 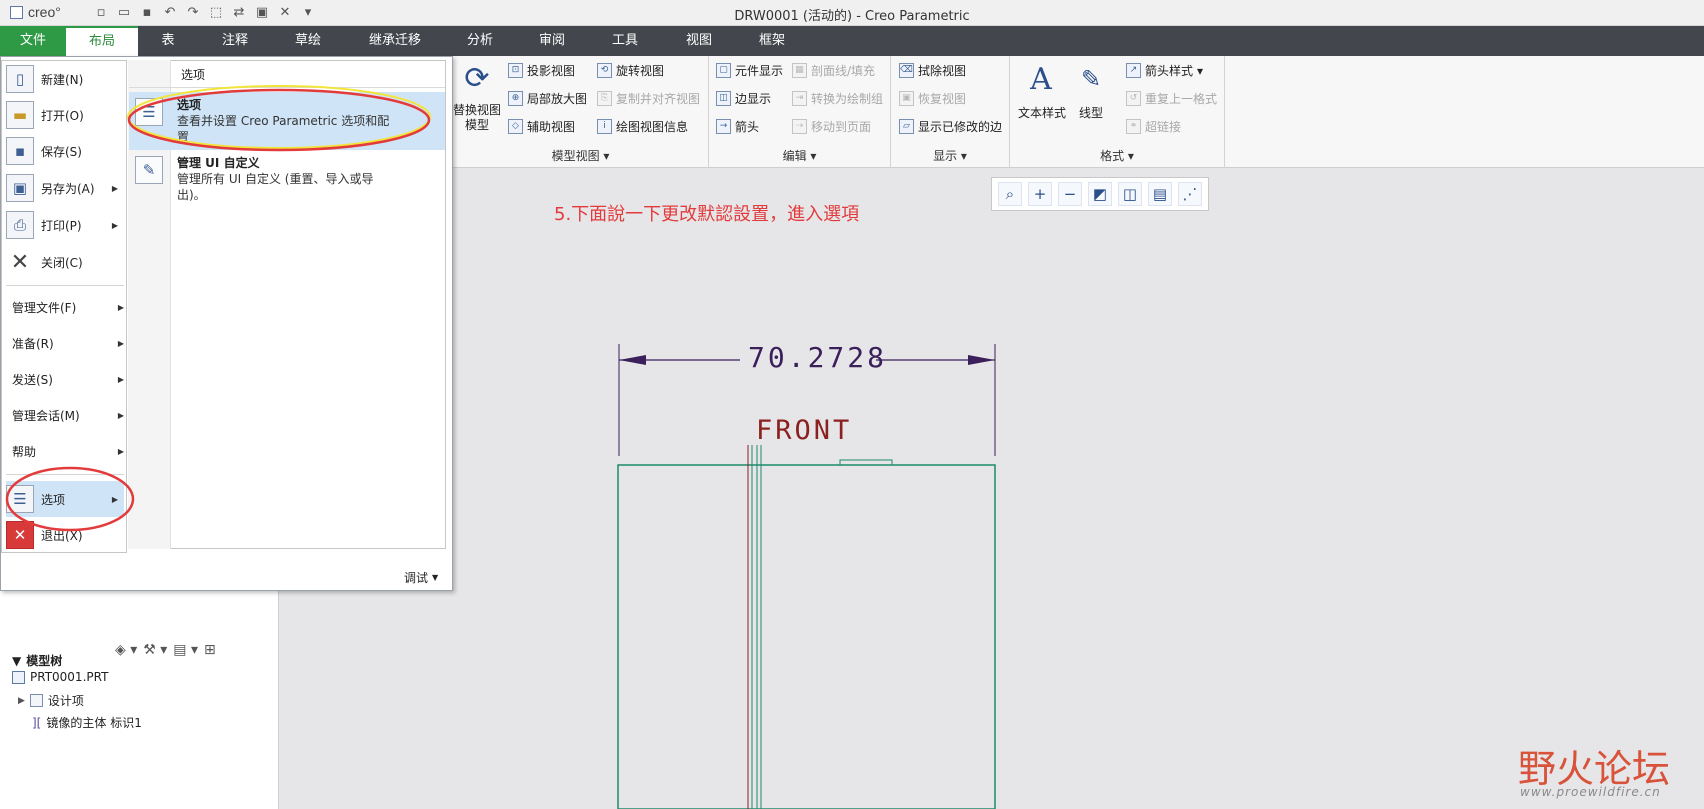 What do you see at coordinates (1590, 792) in the screenshot?
I see `forum-url: www.proewildfire.cn` at bounding box center [1590, 792].